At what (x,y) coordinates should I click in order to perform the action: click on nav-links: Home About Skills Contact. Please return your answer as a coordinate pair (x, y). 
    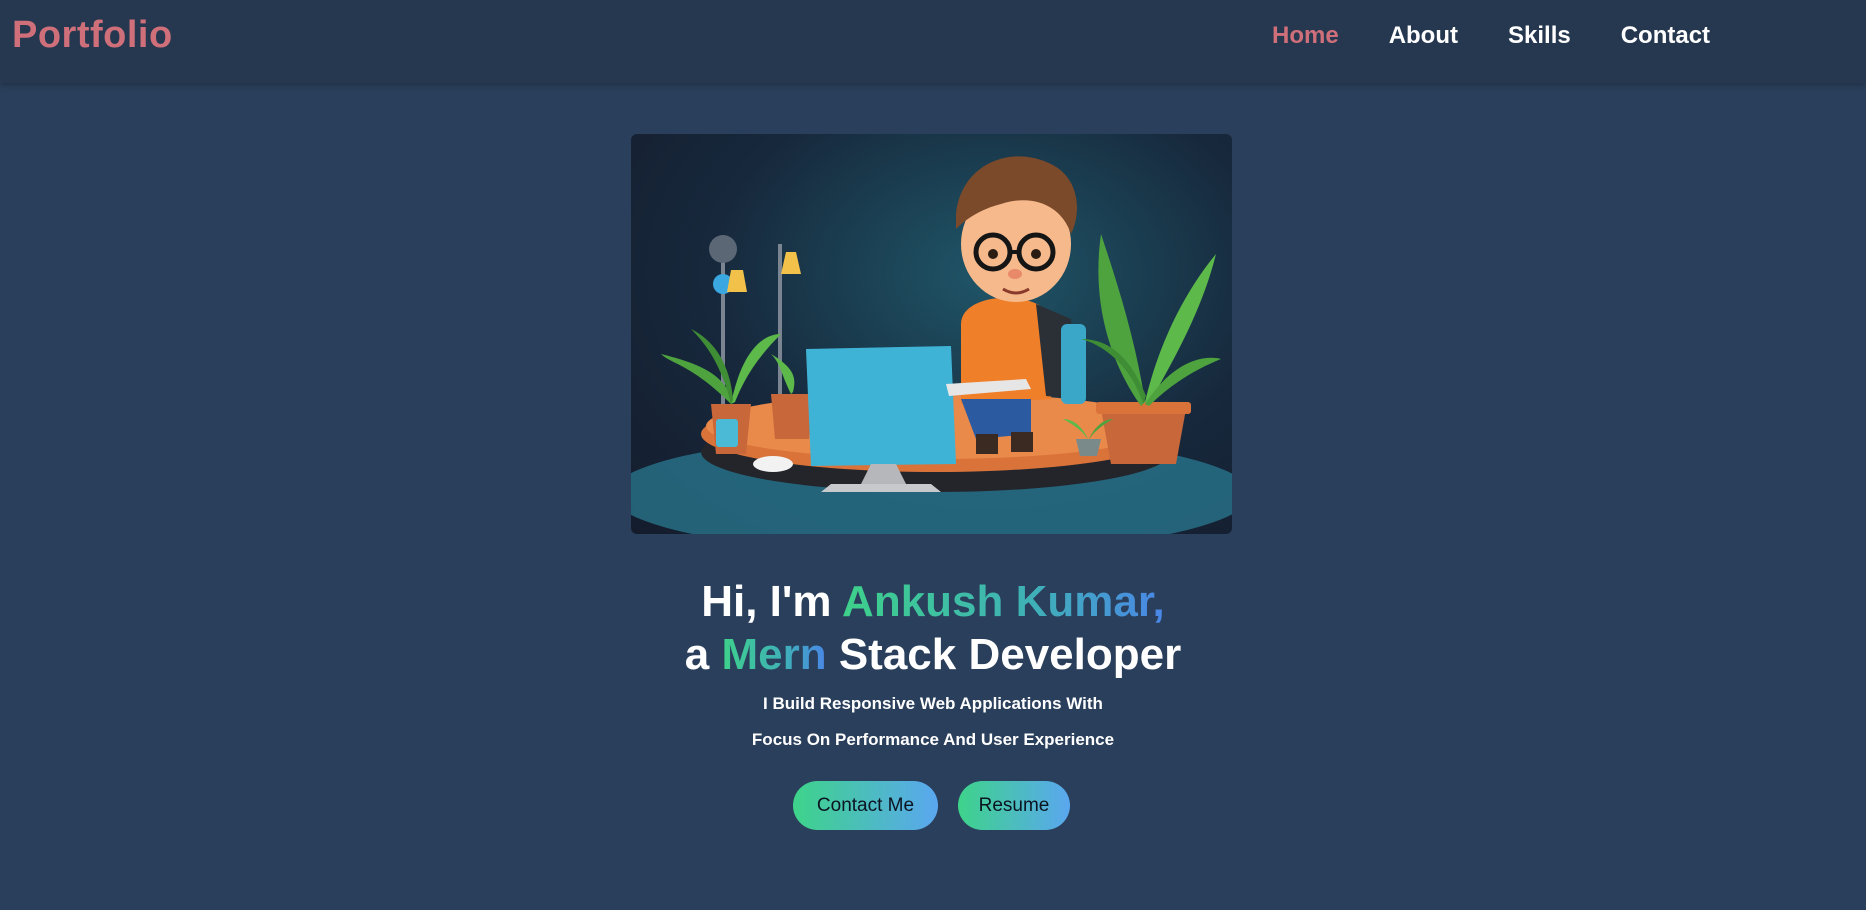
    Looking at the image, I should click on (1516, 36).